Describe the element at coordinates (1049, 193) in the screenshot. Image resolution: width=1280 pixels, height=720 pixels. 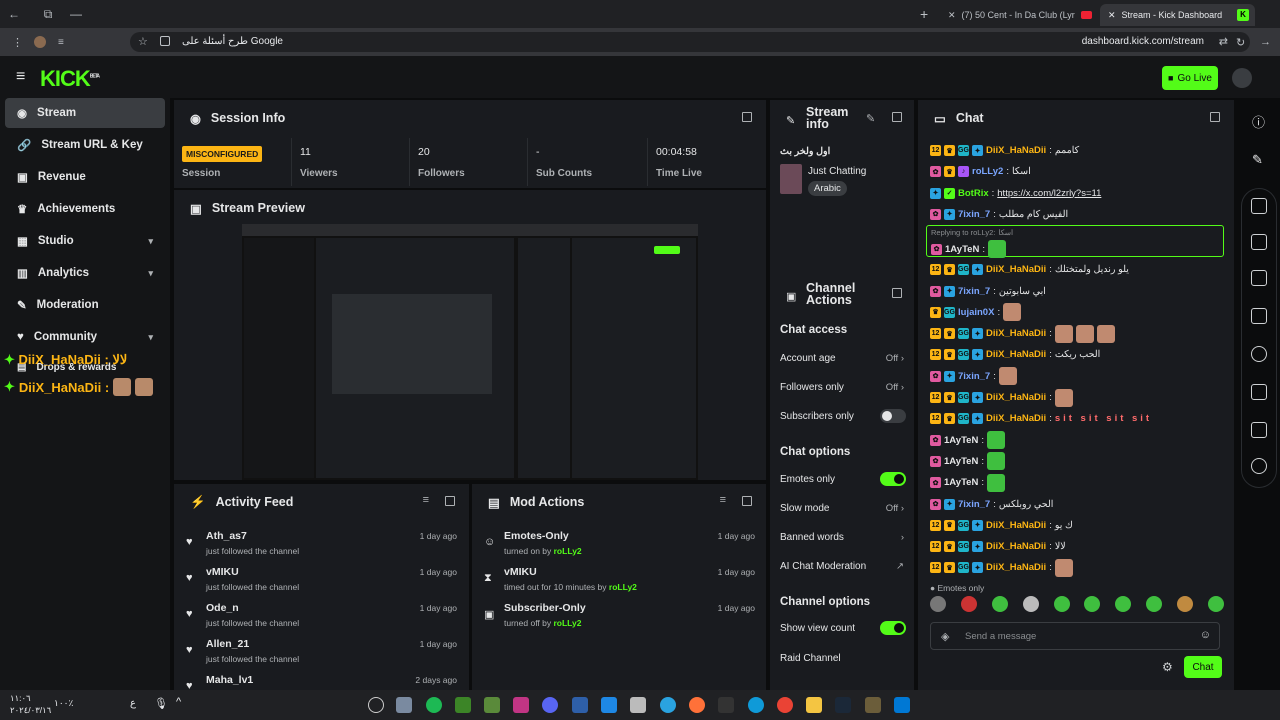
I see `chat-link: https://x.com/l2zrly?s=11` at that location.